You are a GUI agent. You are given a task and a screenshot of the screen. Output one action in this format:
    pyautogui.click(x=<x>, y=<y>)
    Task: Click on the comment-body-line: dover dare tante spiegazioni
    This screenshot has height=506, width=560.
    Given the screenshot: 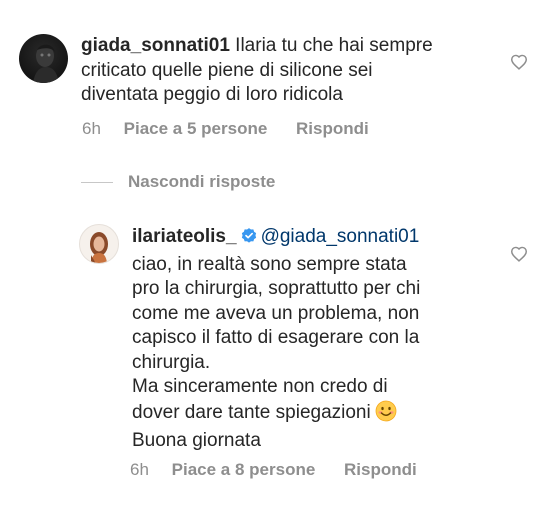 What is the action you would take?
    pyautogui.click(x=251, y=412)
    